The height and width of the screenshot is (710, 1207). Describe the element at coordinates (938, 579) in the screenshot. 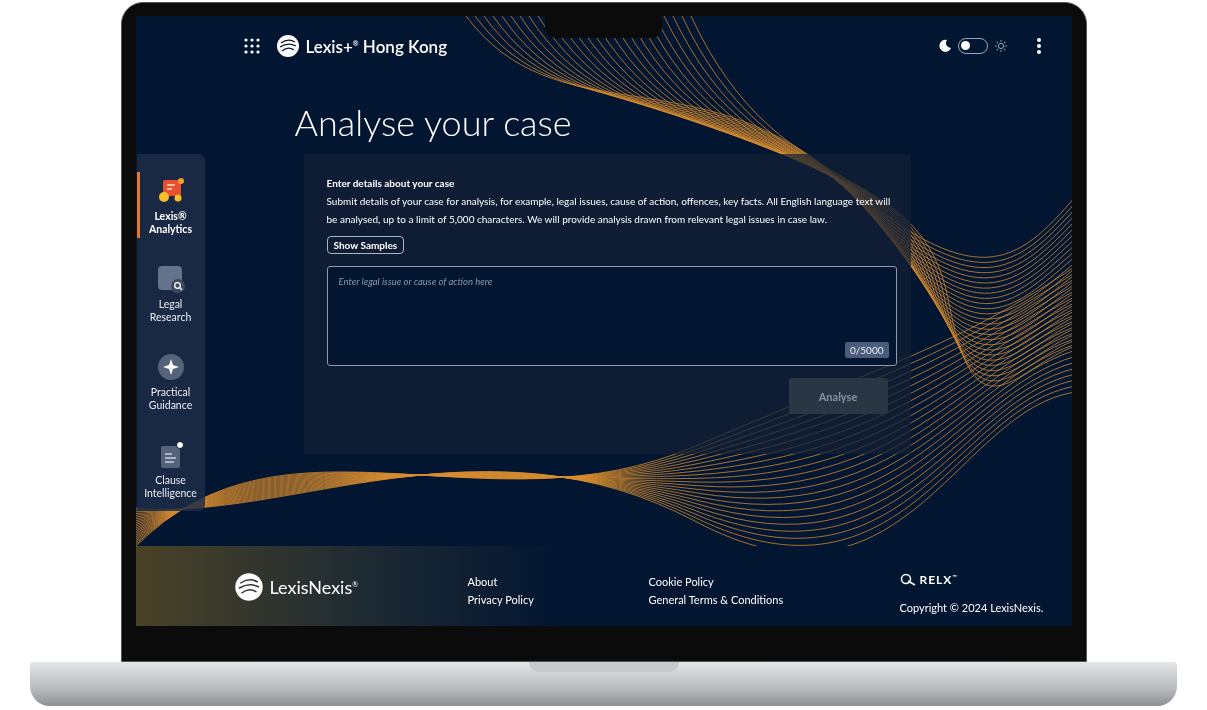

I see `relx-logo-text: RELX$^{™}$` at that location.